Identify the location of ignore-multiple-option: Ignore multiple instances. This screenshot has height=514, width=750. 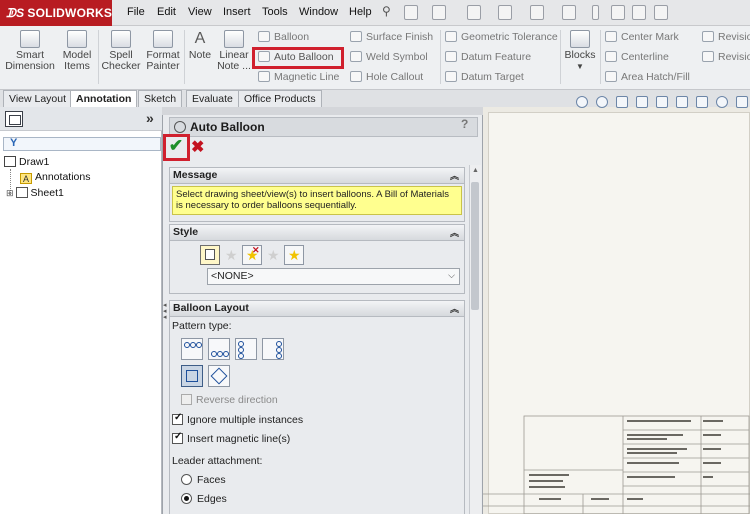
(237, 419).